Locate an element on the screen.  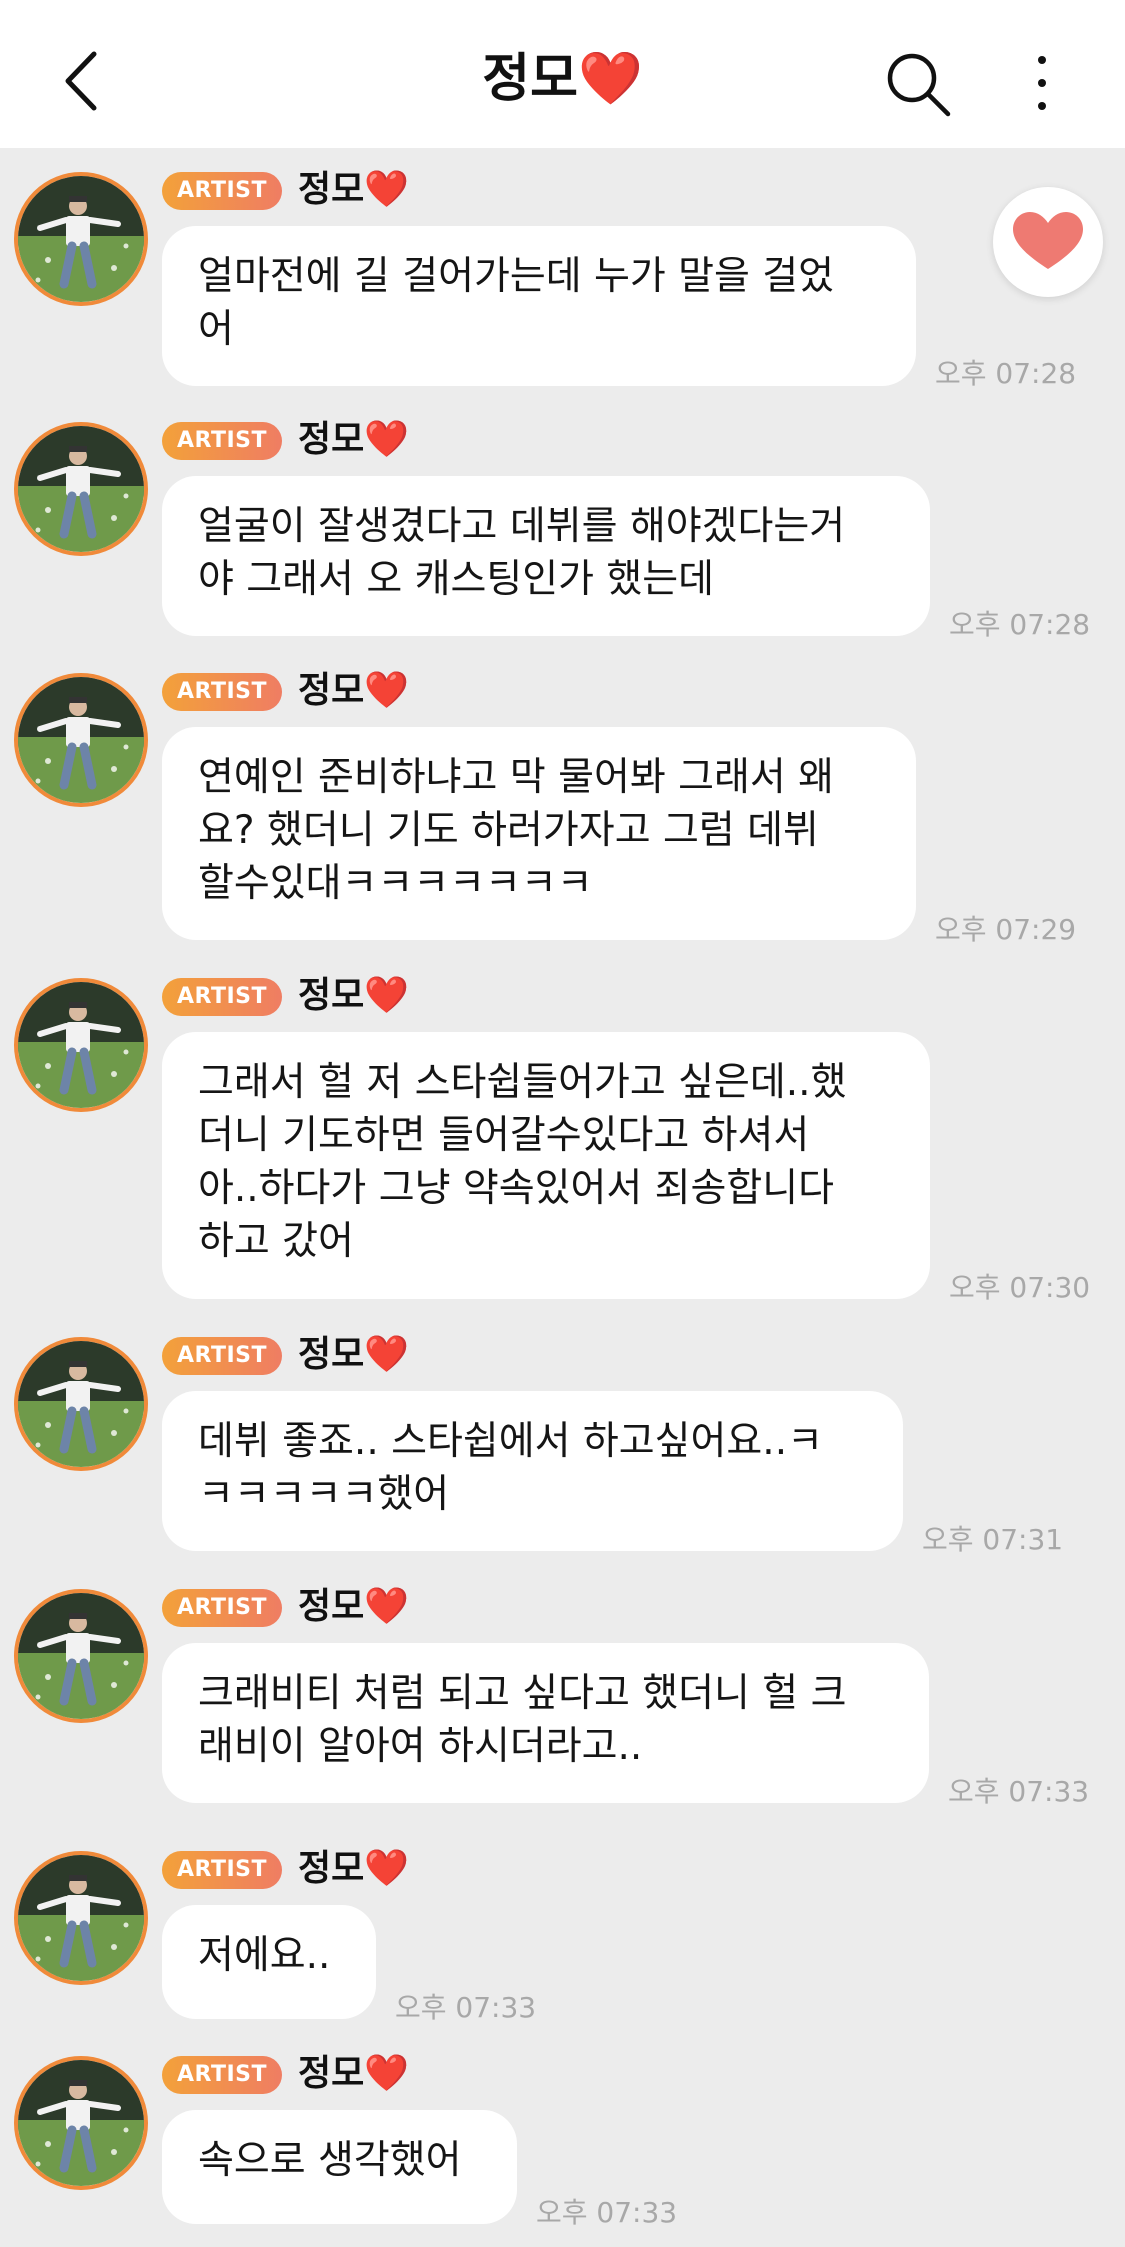
message-time: 오후 07:31 is located at coordinates (993, 1539).